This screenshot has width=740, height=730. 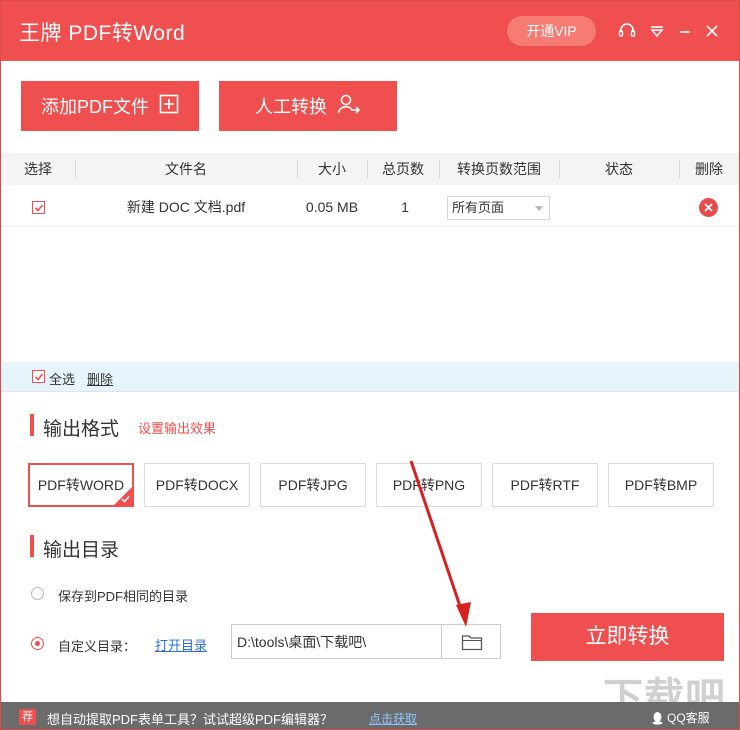 What do you see at coordinates (102, 33) in the screenshot?
I see `app-title: 王牌 PDF转Word` at bounding box center [102, 33].